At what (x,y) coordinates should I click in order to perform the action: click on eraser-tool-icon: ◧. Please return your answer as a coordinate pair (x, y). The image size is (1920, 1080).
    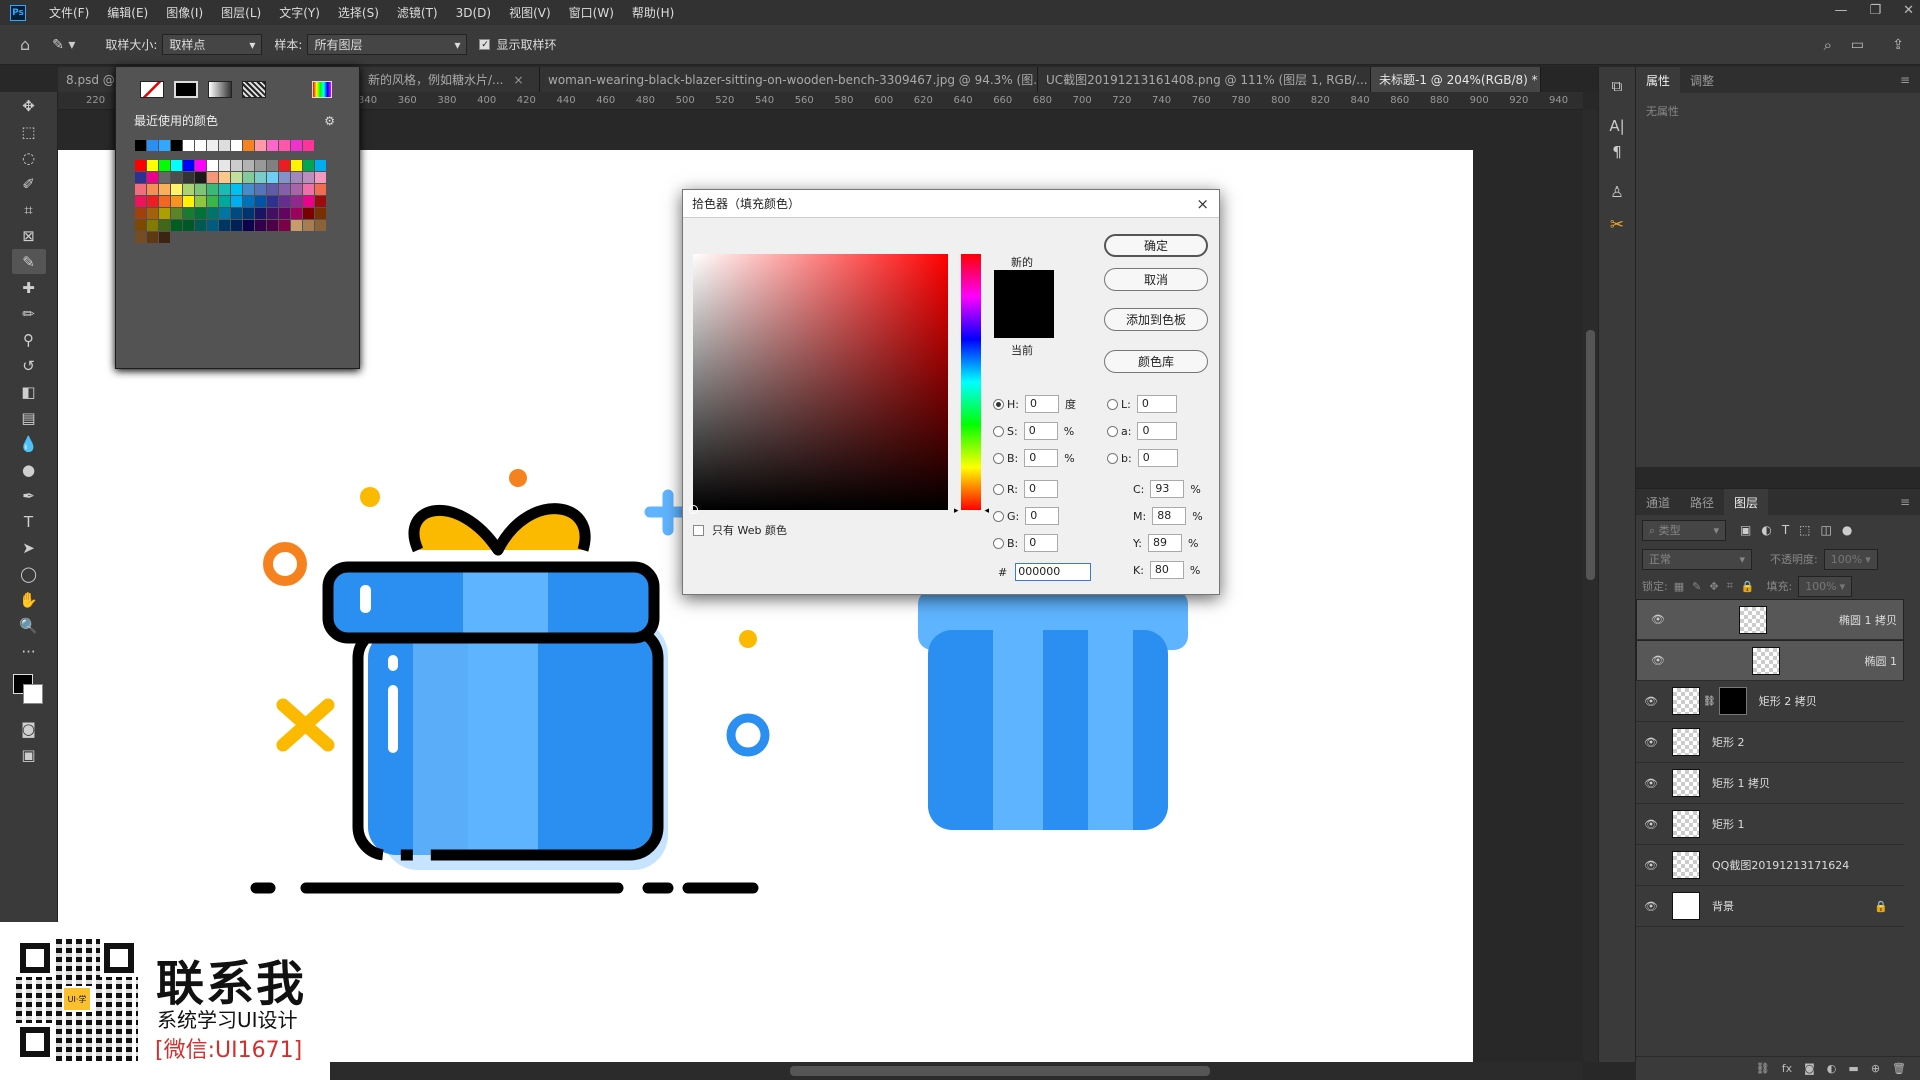
    Looking at the image, I should click on (29, 391).